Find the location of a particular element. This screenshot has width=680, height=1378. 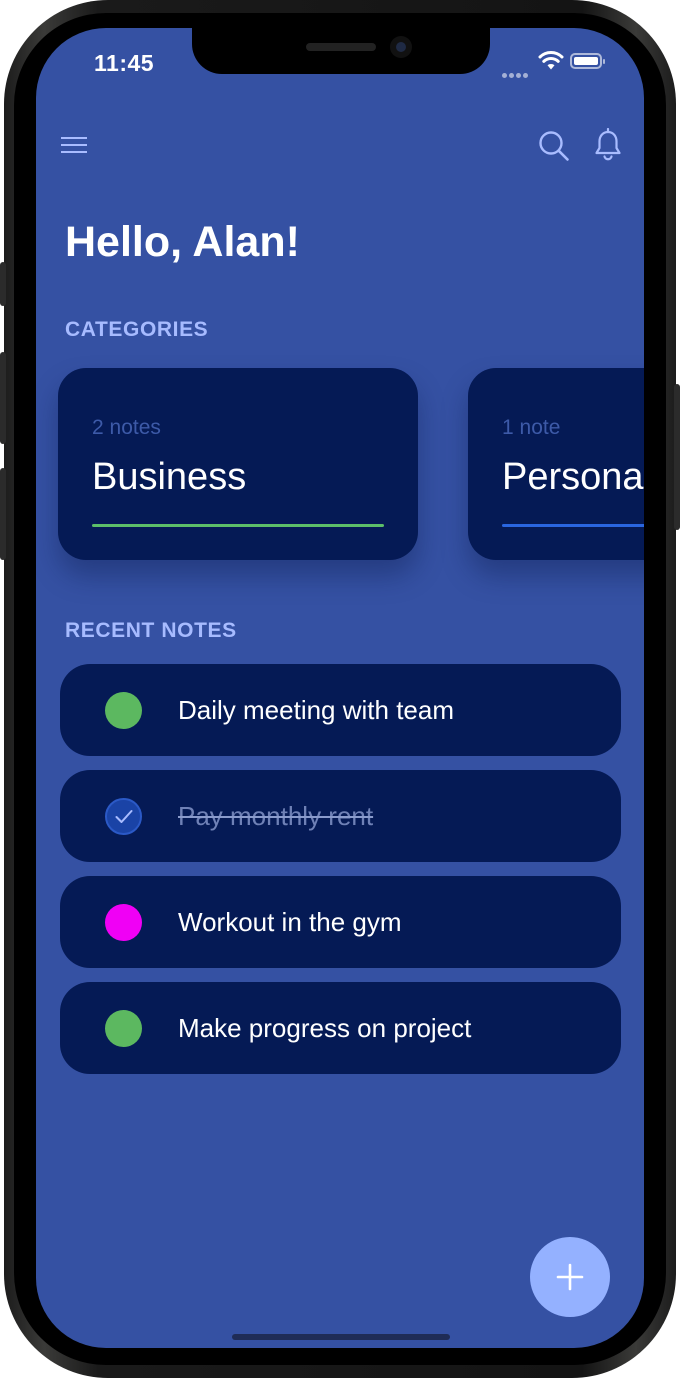

notch is located at coordinates (341, 51).